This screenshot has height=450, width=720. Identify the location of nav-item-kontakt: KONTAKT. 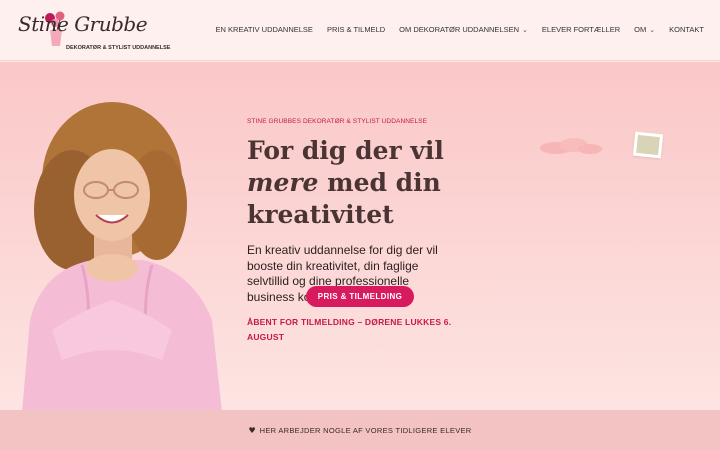
(686, 29).